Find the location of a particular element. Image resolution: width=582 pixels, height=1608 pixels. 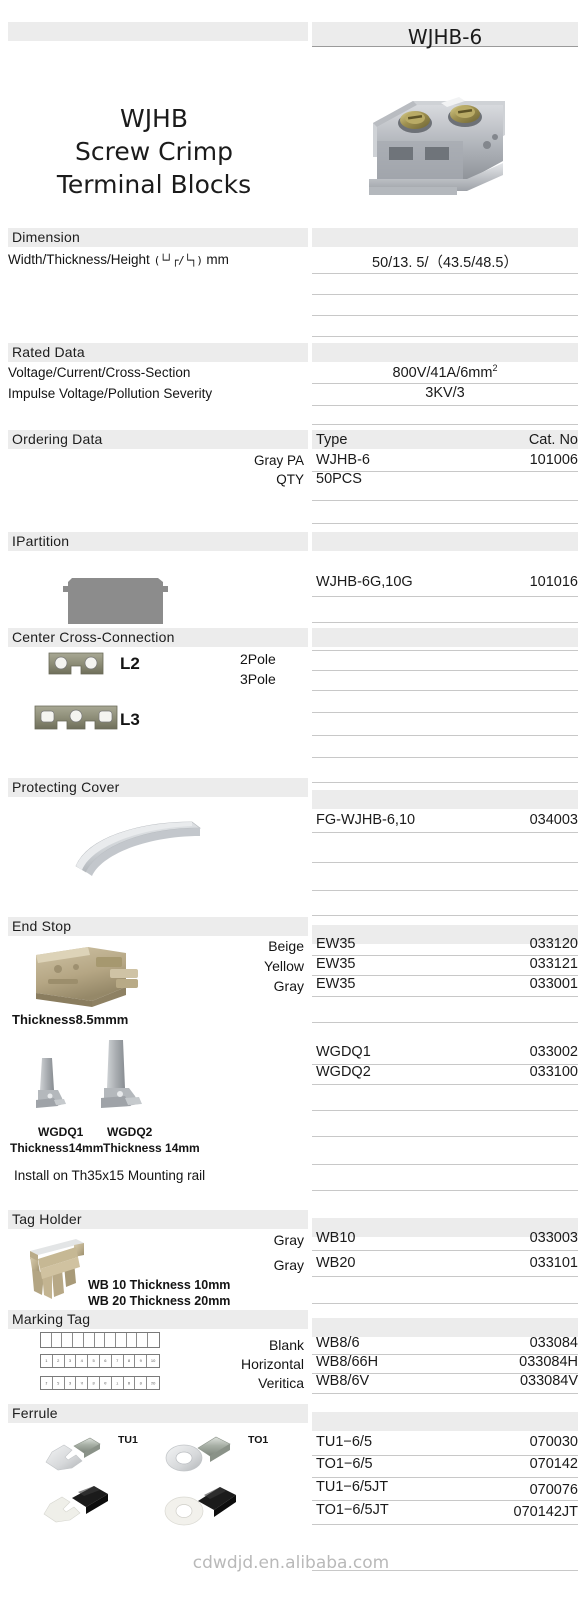

marking-tag-cell: 9 is located at coordinates (141, 1361).